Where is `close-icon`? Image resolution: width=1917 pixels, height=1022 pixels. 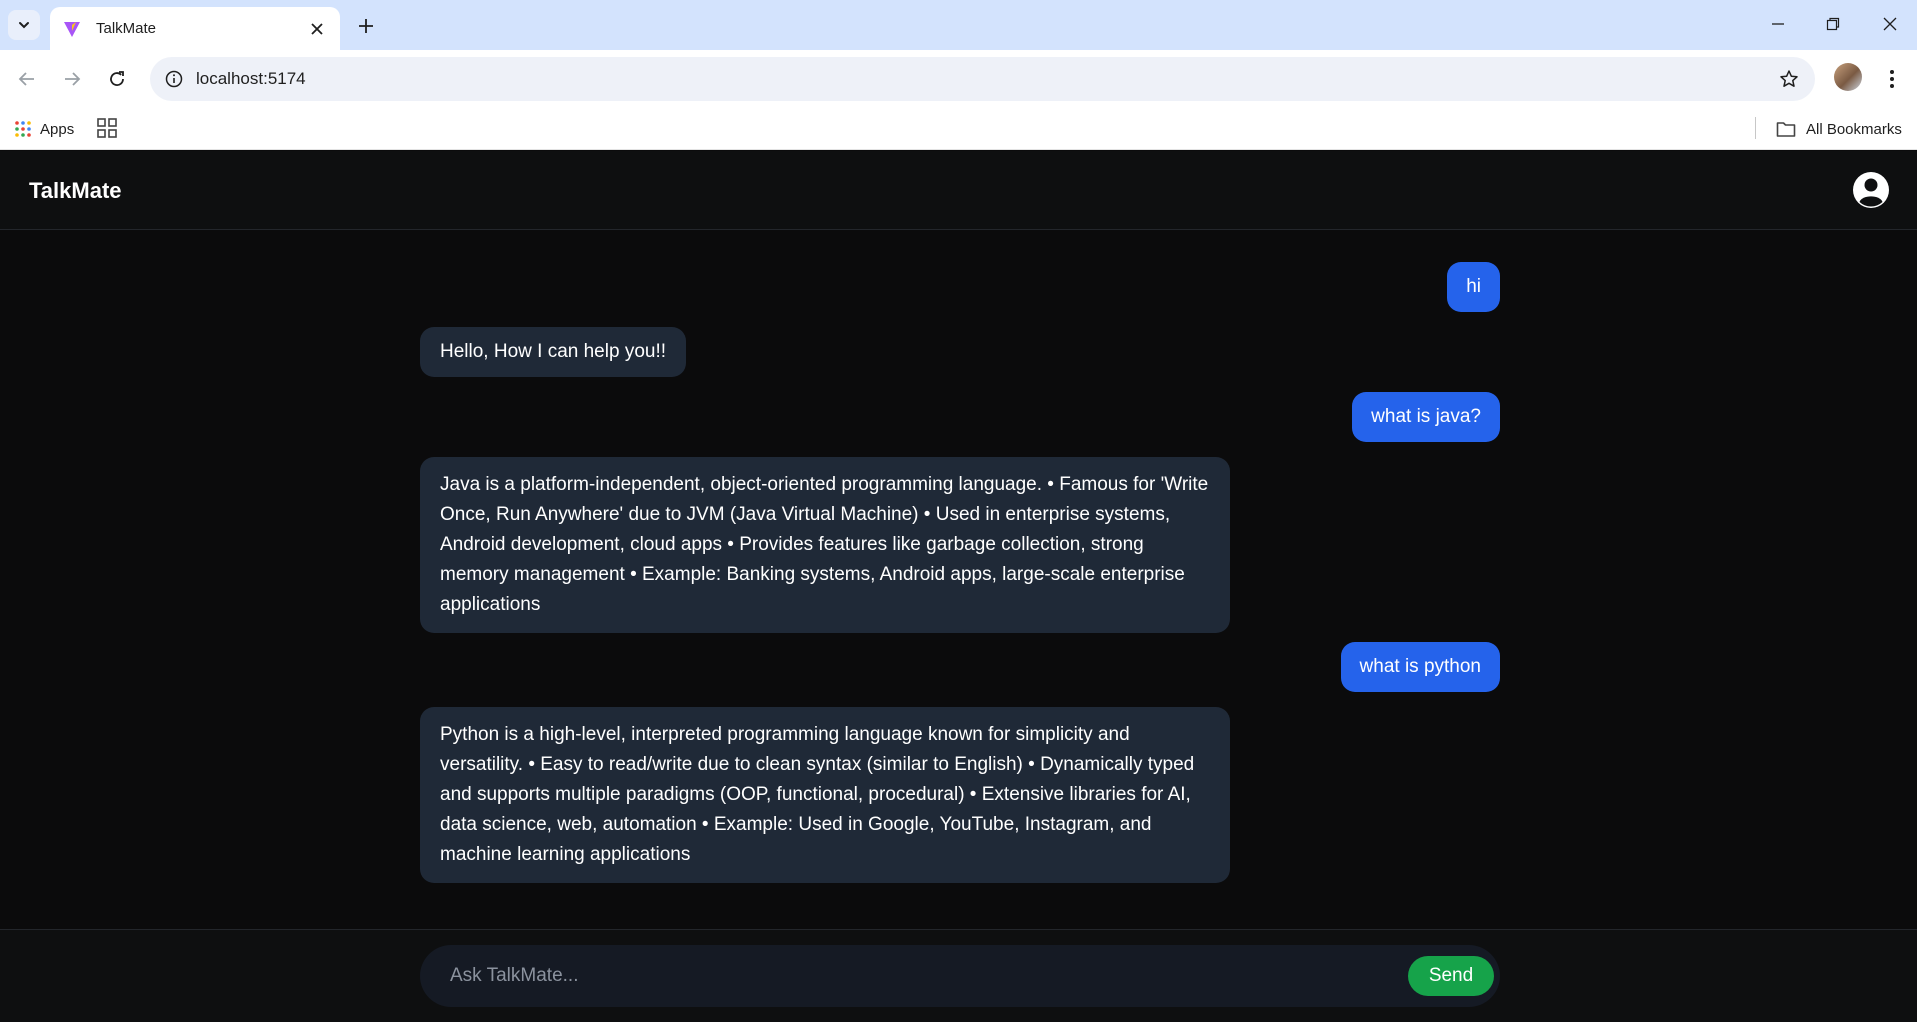 close-icon is located at coordinates (317, 29).